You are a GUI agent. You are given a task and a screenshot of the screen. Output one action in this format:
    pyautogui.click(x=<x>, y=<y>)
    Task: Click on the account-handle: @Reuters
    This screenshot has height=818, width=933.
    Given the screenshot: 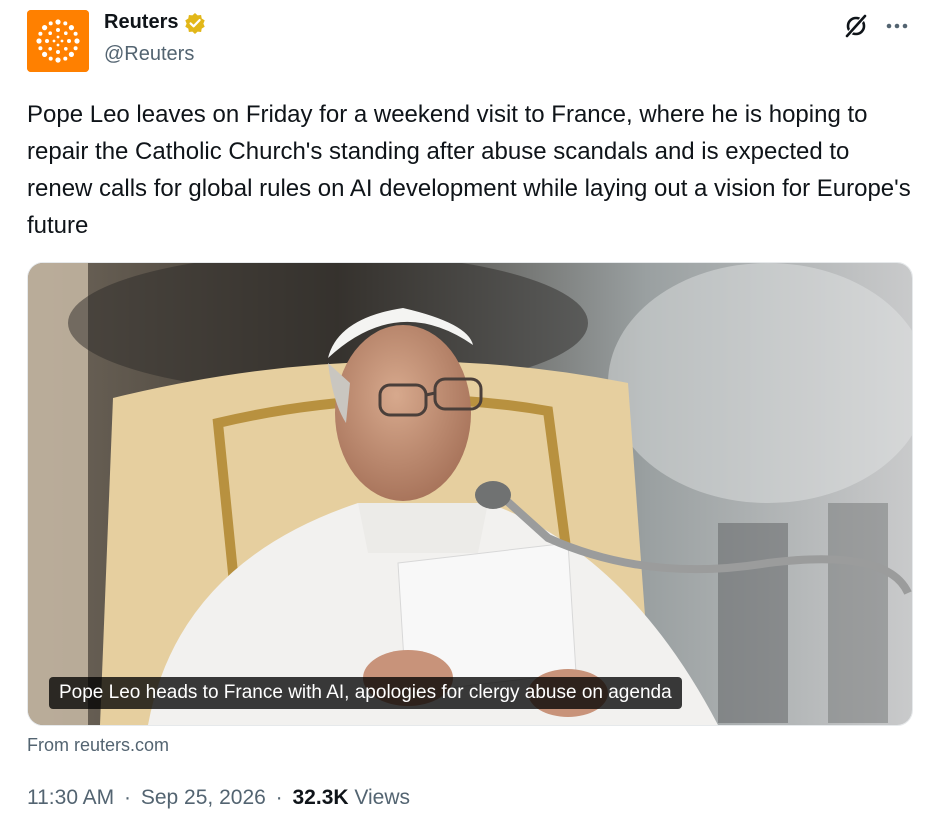 What is the action you would take?
    pyautogui.click(x=149, y=54)
    